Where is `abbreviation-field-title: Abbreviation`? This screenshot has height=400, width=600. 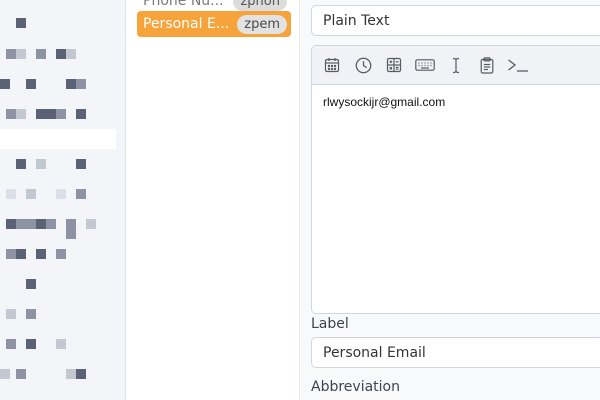
abbreviation-field-title: Abbreviation is located at coordinates (355, 387).